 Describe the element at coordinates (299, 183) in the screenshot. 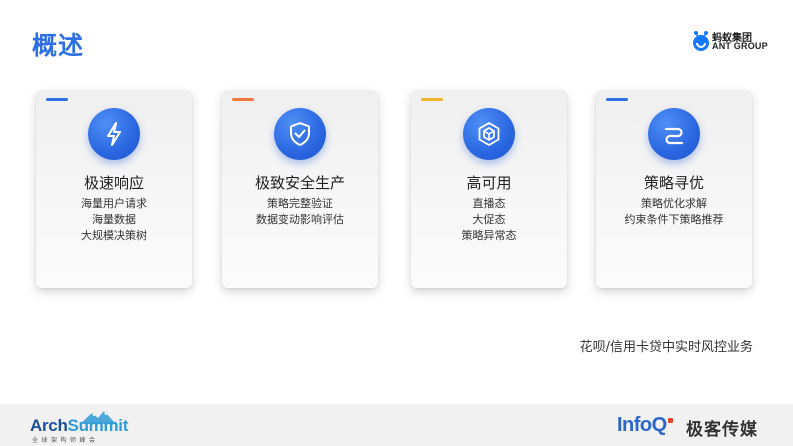

I see `card-title: 极致安全生产` at that location.